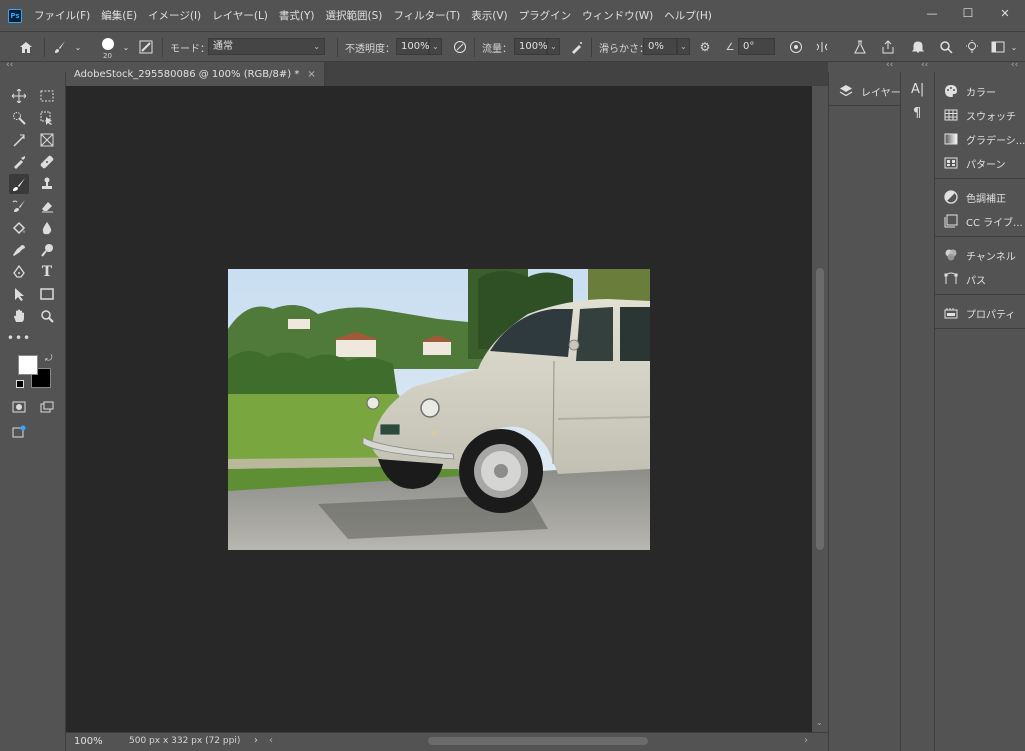 The height and width of the screenshot is (751, 1025). Describe the element at coordinates (19, 118) in the screenshot. I see `quick-select-tool-icon` at that location.